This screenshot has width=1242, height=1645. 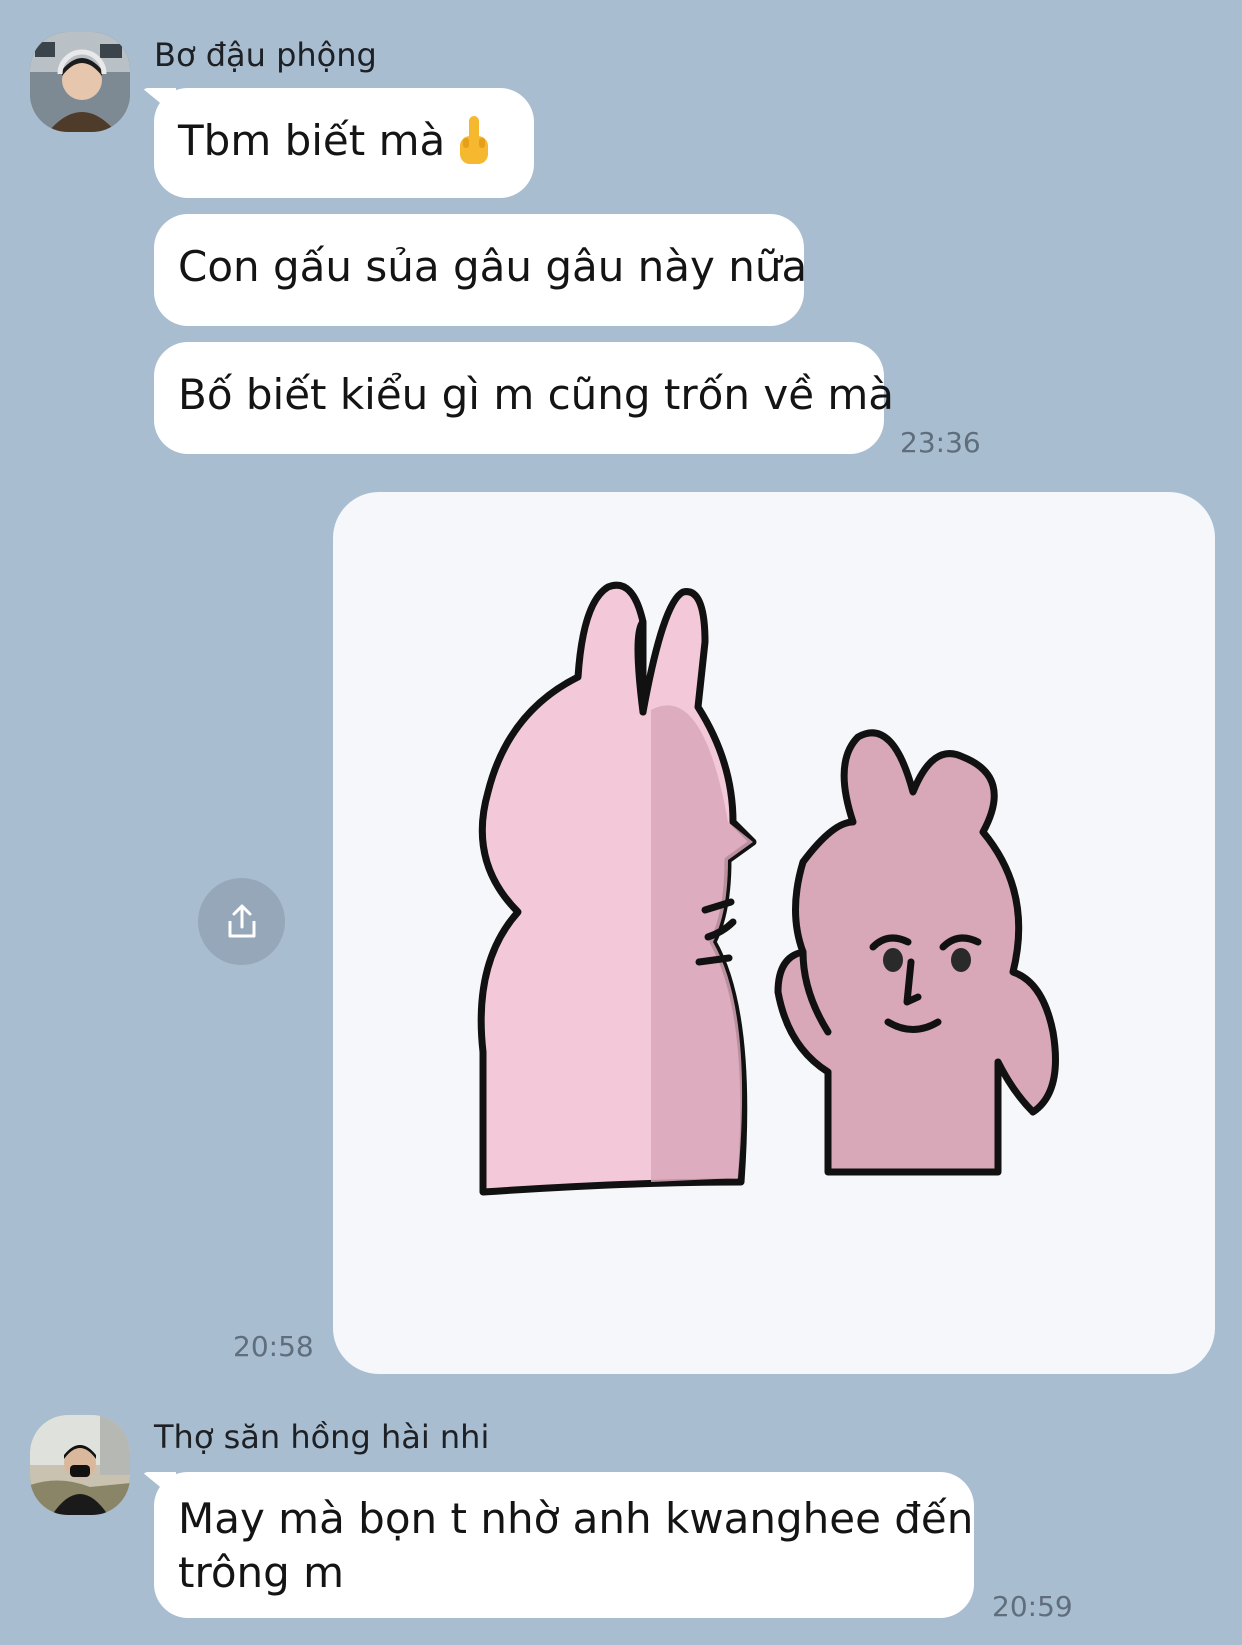 I want to click on message-bubble: Tbm biết mà, so click(x=344, y=143).